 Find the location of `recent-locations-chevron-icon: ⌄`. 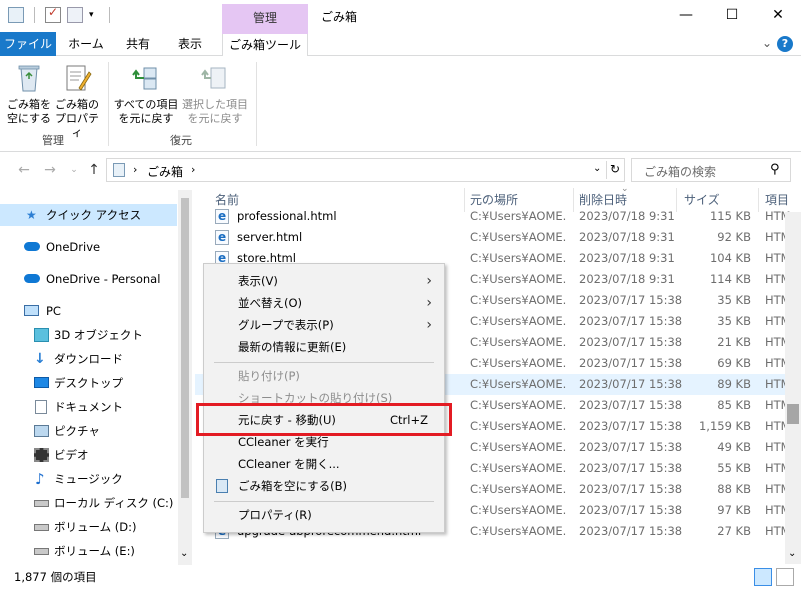

recent-locations-chevron-icon: ⌄ is located at coordinates (74, 170).